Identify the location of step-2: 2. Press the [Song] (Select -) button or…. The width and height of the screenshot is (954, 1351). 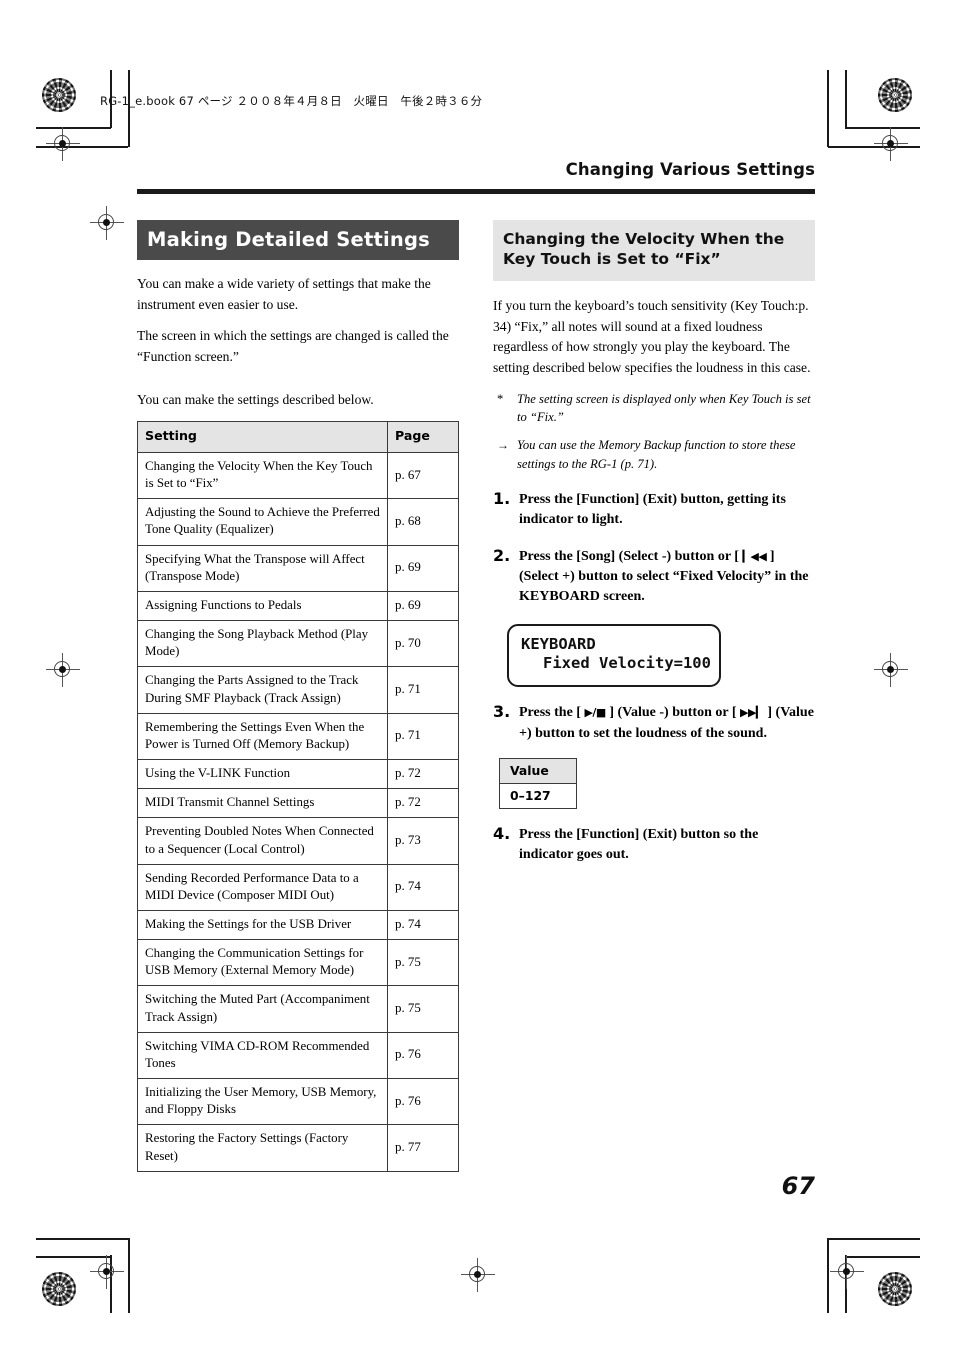
(654, 576).